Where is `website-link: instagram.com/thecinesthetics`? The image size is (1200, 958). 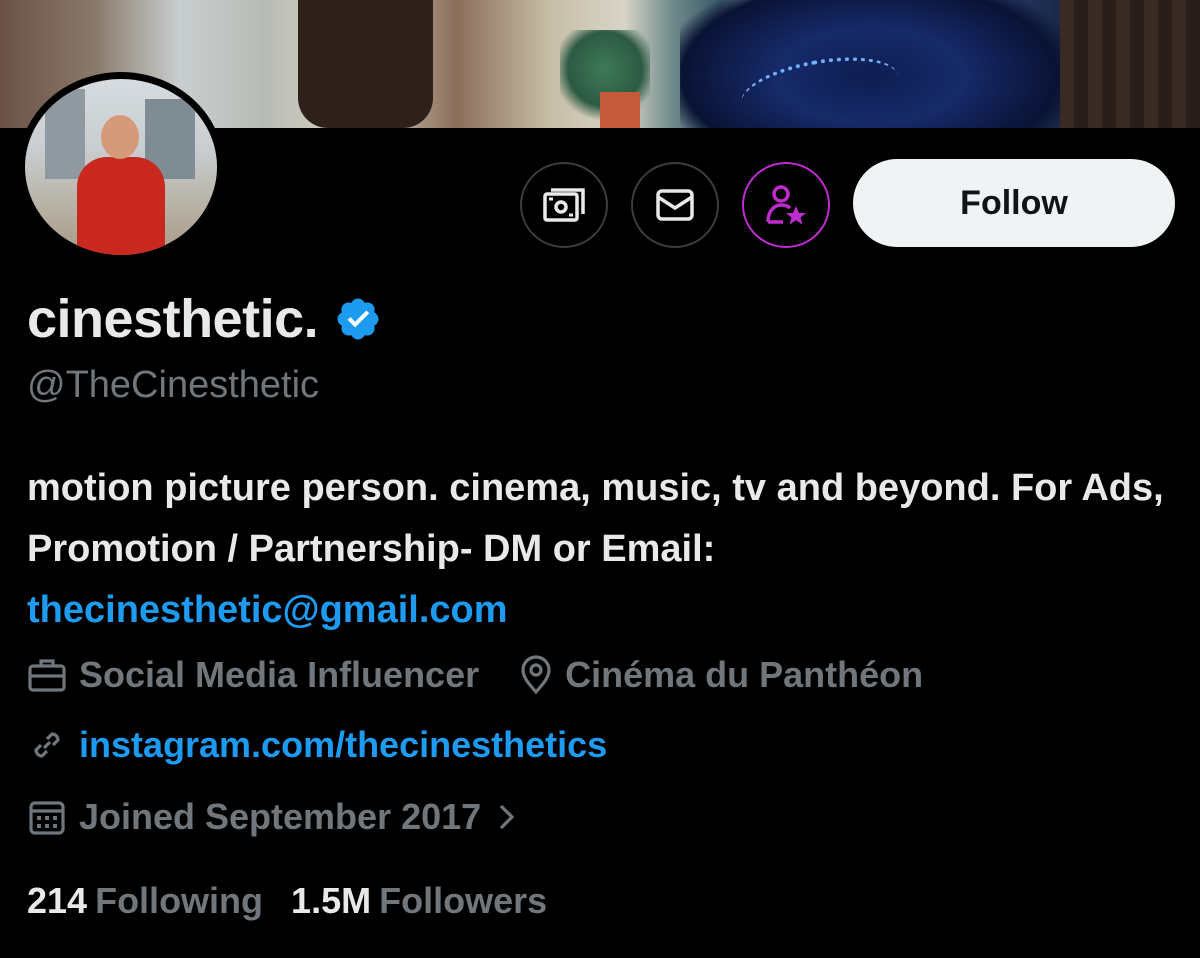
website-link: instagram.com/thecinesthetics is located at coordinates (343, 745).